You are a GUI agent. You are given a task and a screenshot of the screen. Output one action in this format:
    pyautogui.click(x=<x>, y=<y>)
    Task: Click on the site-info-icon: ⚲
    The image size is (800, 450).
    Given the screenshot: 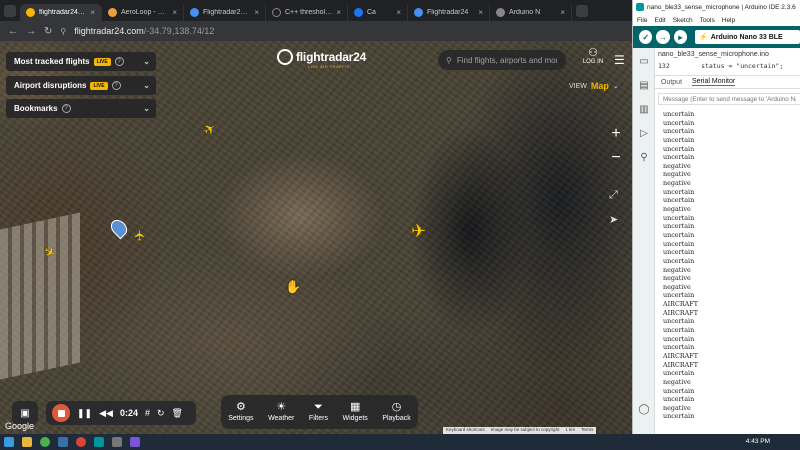 What is the action you would take?
    pyautogui.click(x=63, y=31)
    